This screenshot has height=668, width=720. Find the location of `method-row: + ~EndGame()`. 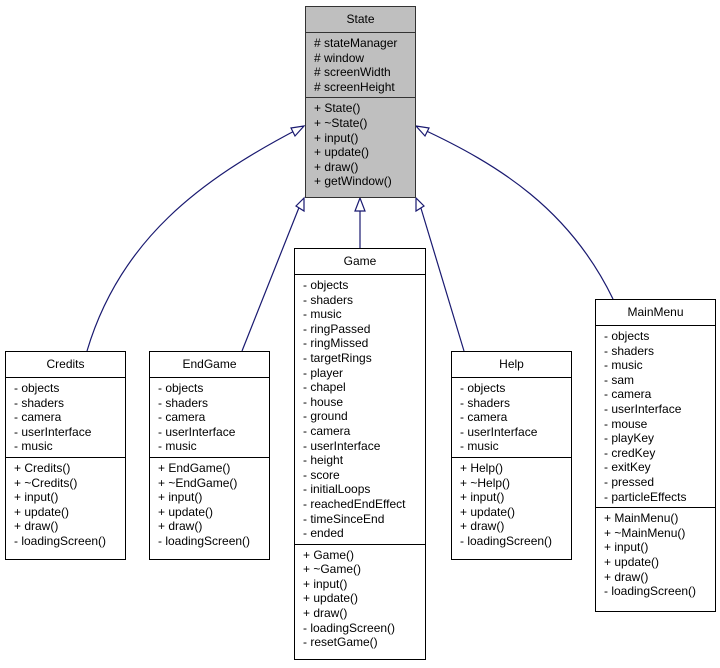

method-row: + ~EndGame() is located at coordinates (198, 482).